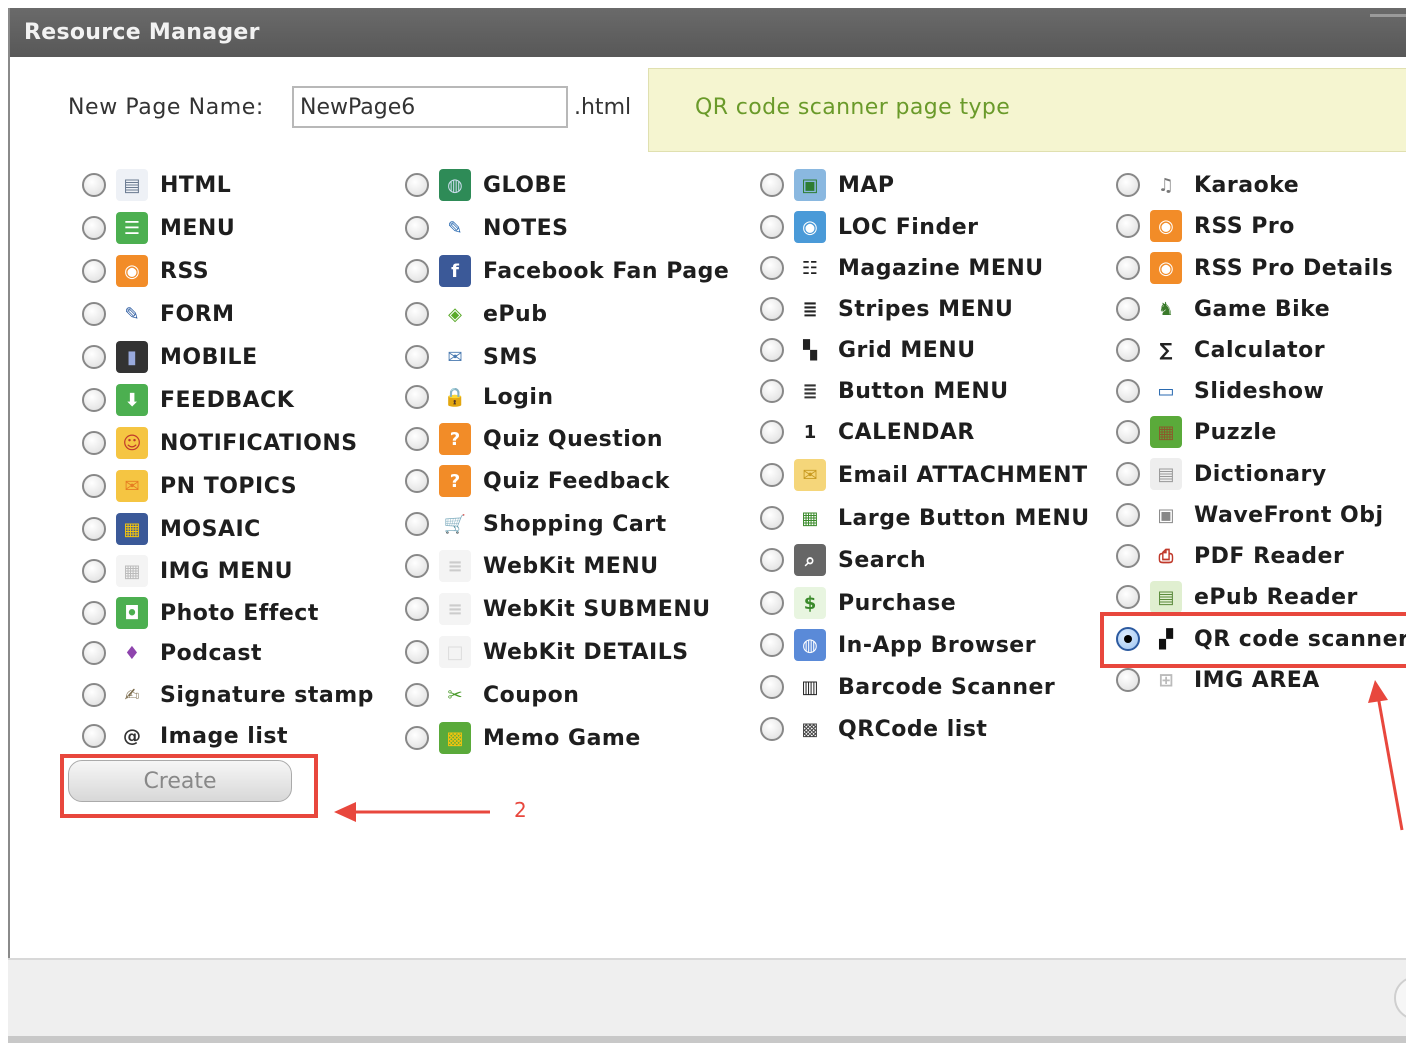  What do you see at coordinates (188, 400) in the screenshot?
I see `option-feedback: ⬇ FEEDBACK` at bounding box center [188, 400].